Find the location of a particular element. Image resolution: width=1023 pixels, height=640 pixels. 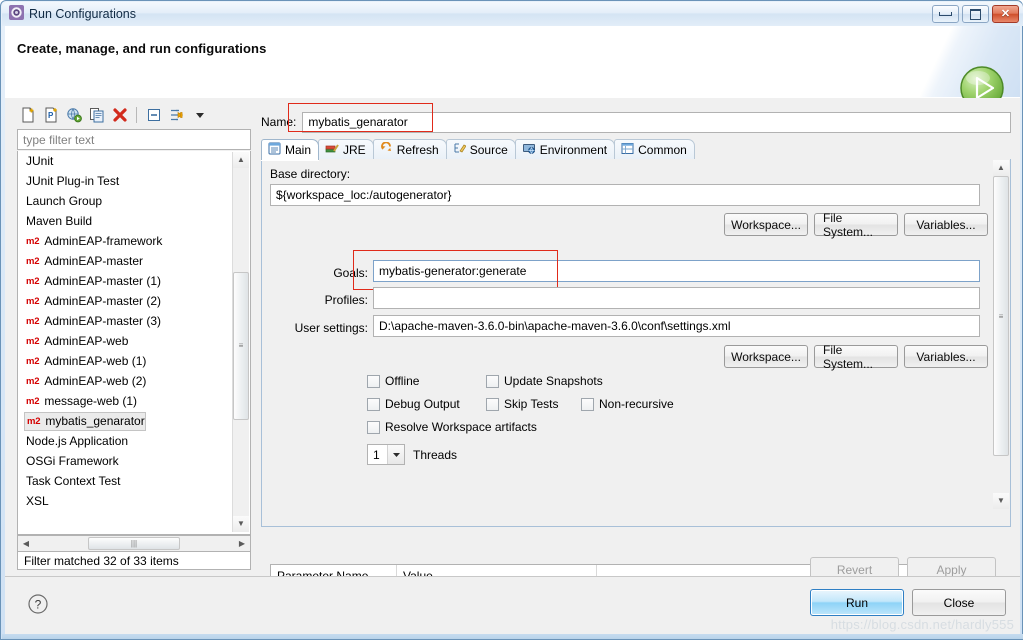

list-item-selected: m2 mybatis_genarator is located at coordinates (85, 421).